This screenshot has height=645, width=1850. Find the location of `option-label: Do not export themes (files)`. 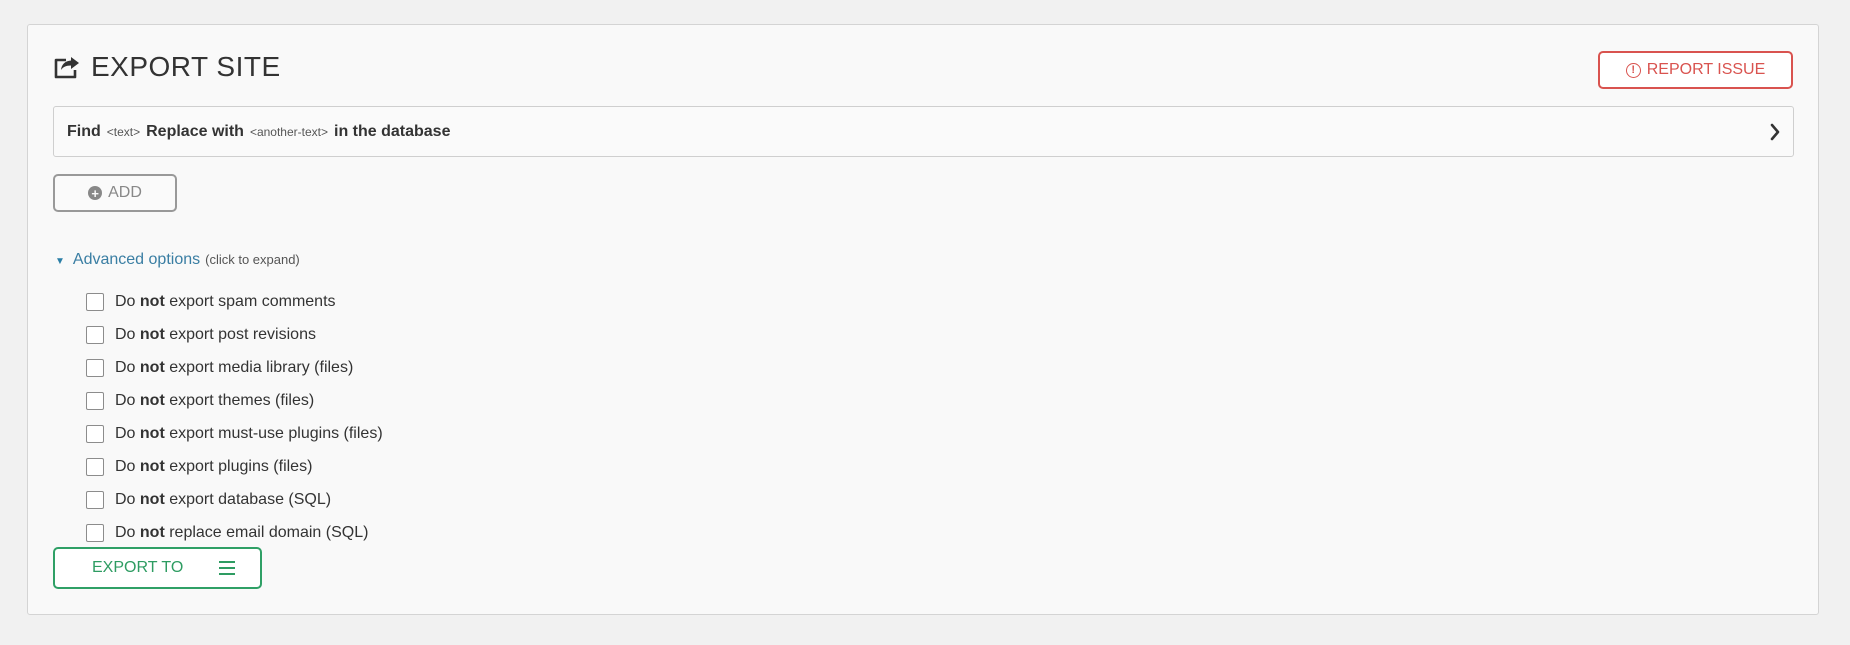

option-label: Do not export themes (files) is located at coordinates (215, 400).